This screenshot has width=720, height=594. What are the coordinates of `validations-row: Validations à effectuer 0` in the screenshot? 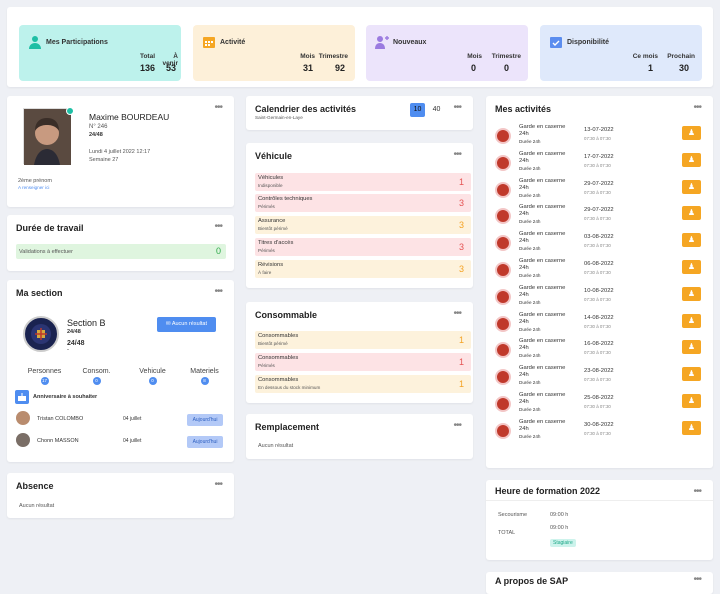 It's located at (121, 251).